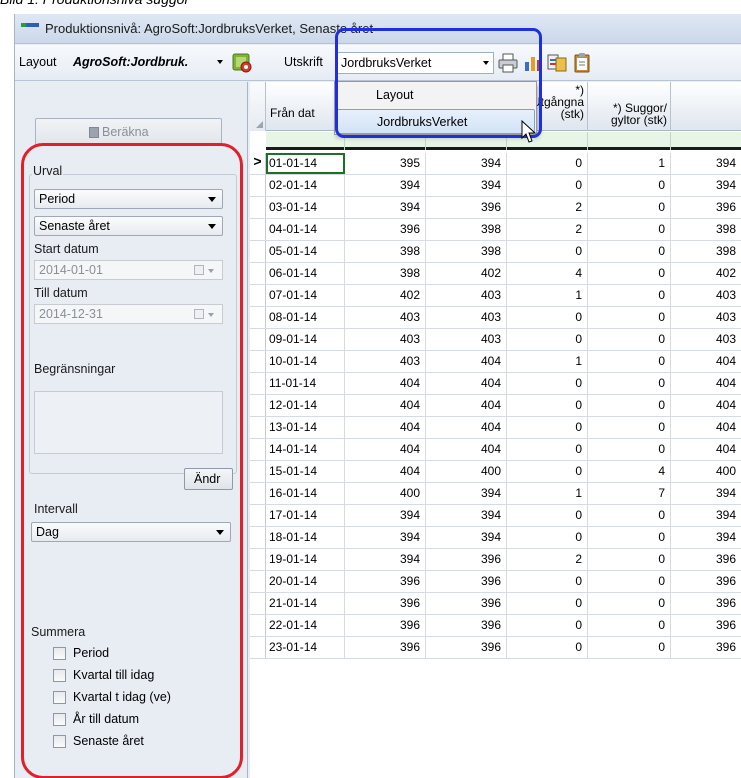  I want to click on table-row: 10-01-14 403 404 1 0 404, so click(495, 362).